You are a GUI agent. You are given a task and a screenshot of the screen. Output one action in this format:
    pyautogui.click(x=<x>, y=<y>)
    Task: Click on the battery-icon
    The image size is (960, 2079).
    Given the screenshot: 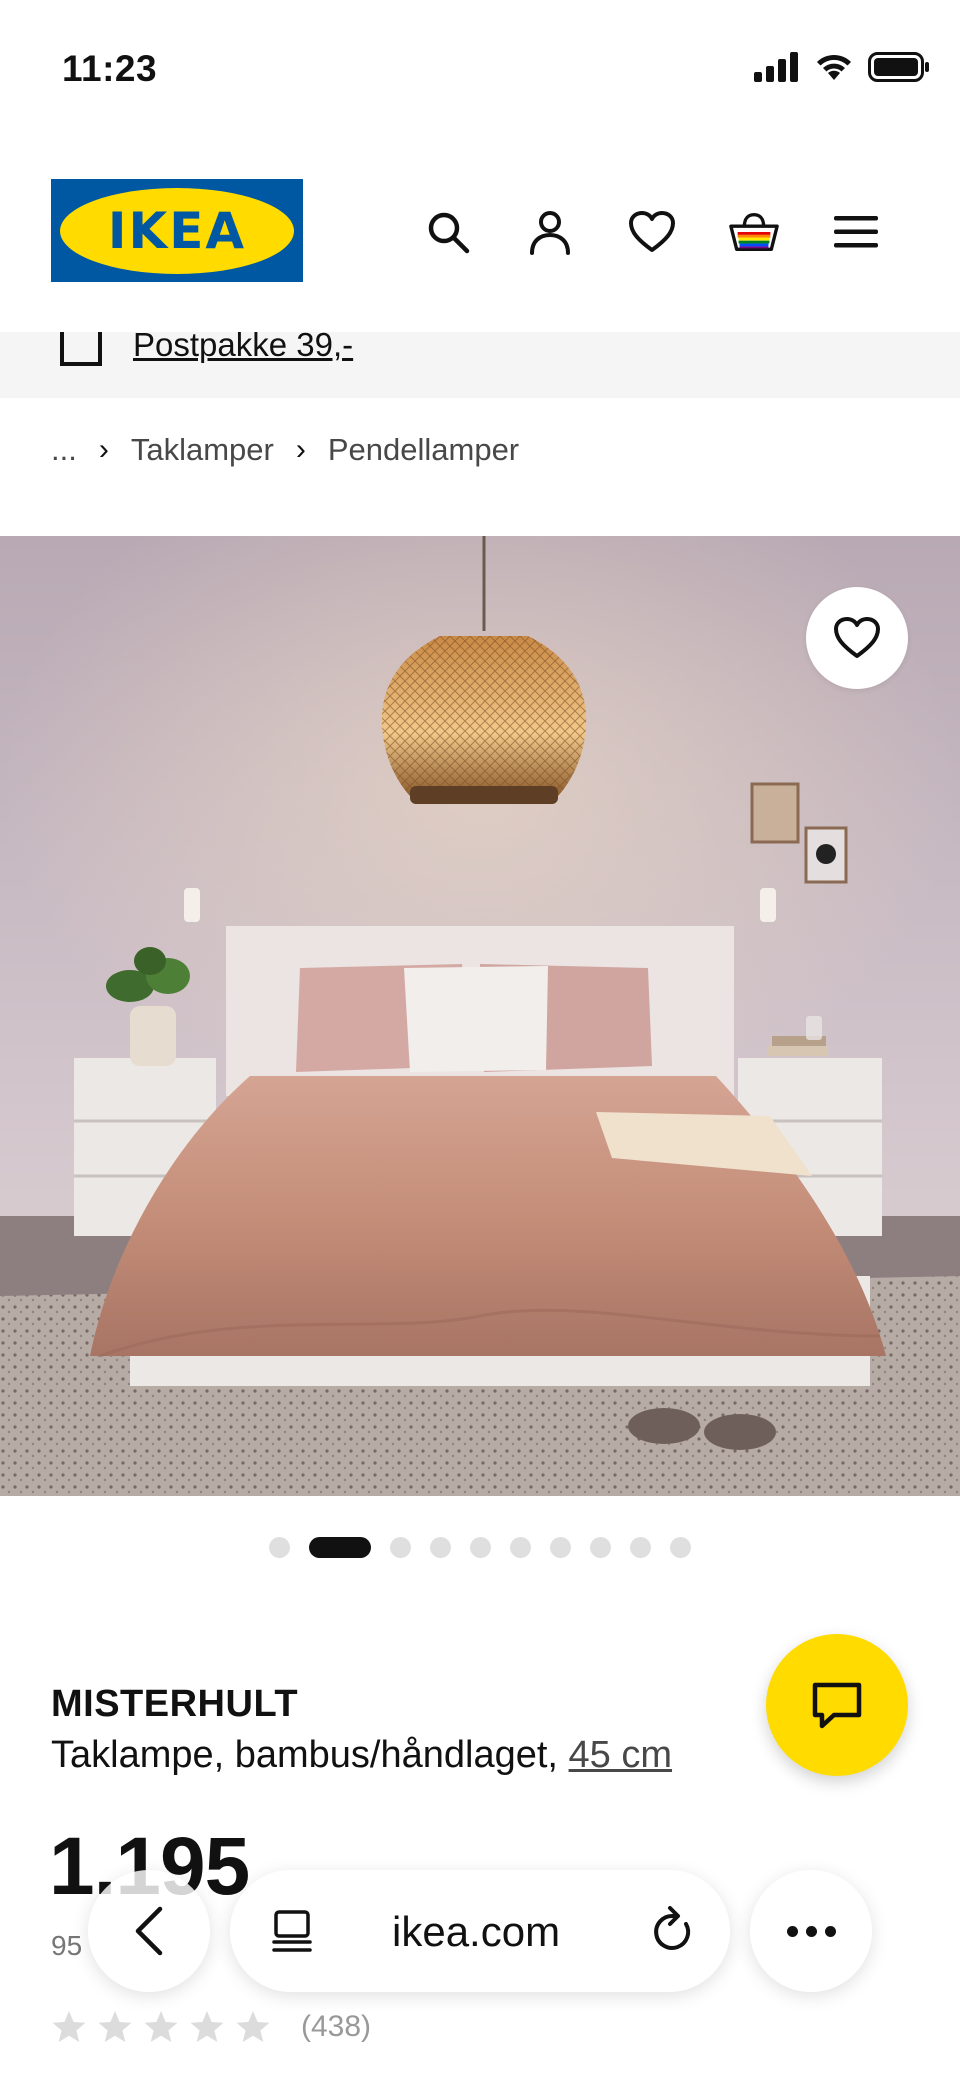 What is the action you would take?
    pyautogui.click(x=898, y=67)
    